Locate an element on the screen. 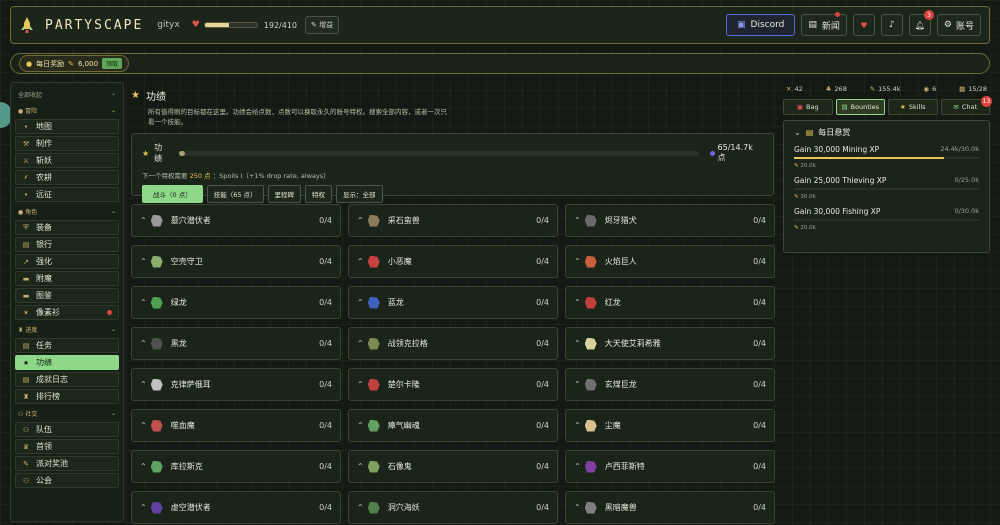  panel-label: 功绩 is located at coordinates (158, 153).